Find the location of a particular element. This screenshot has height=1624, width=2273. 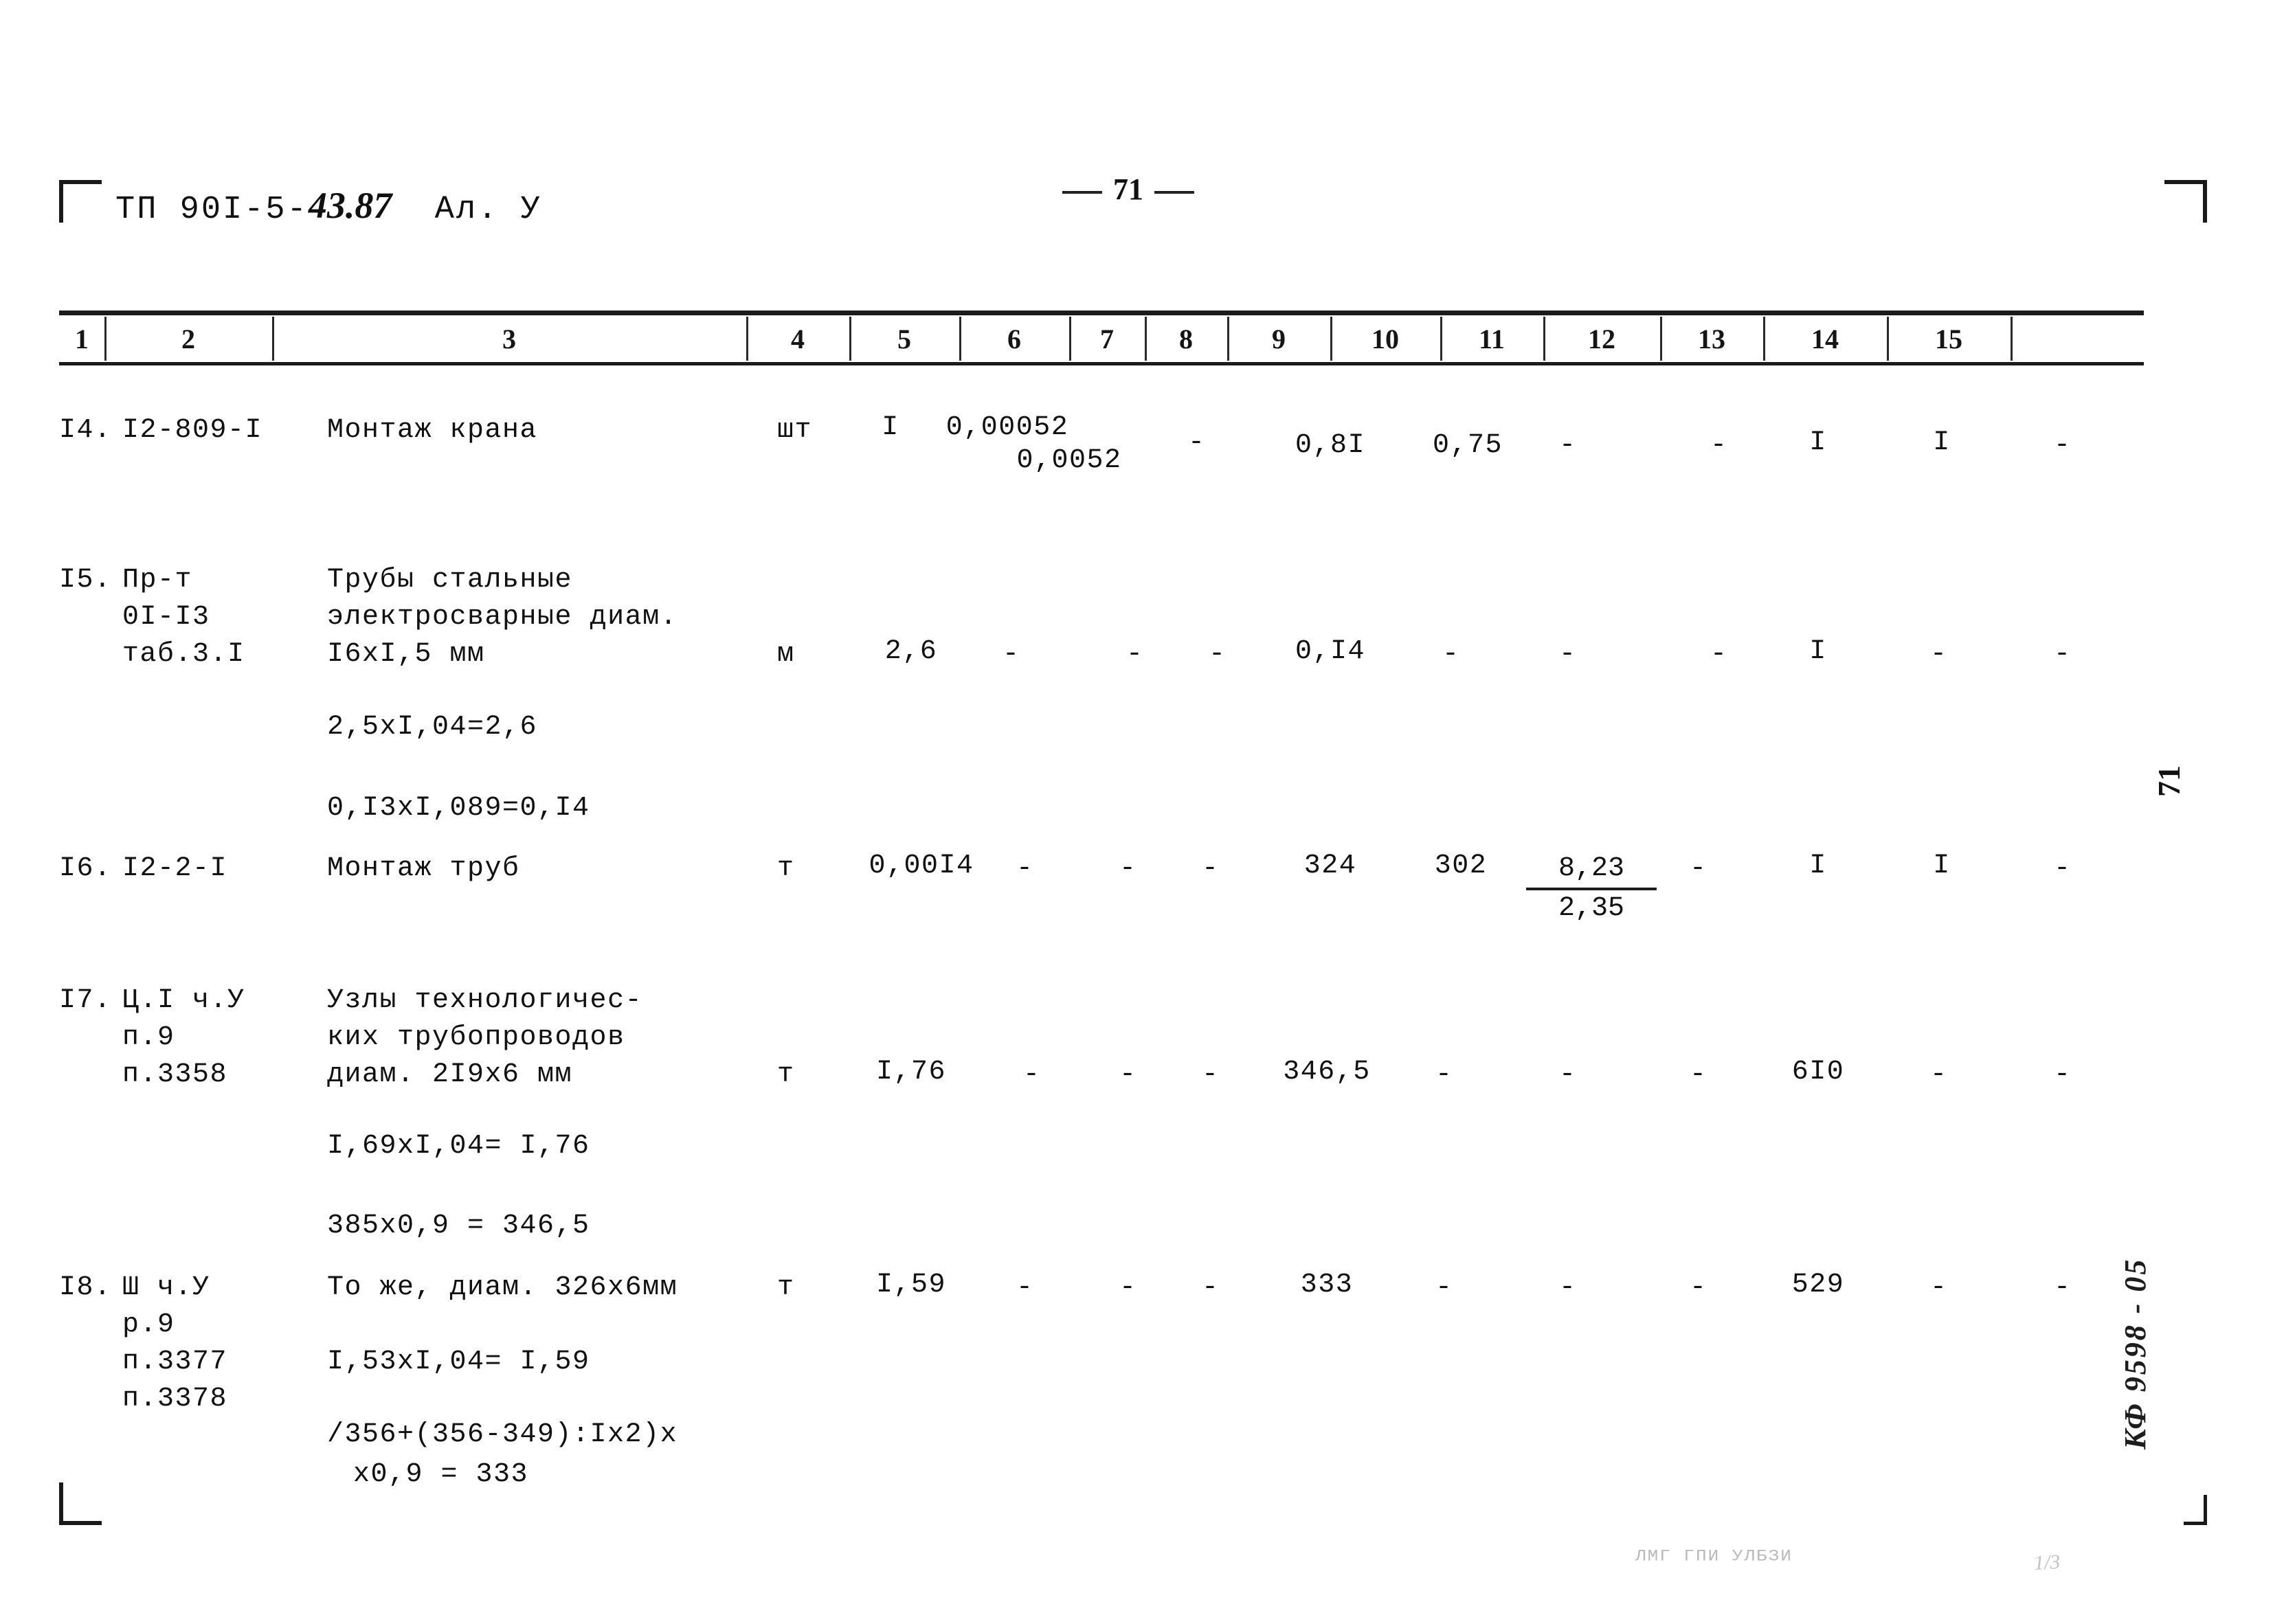

row15-col9: 0,I4 is located at coordinates (1330, 651).